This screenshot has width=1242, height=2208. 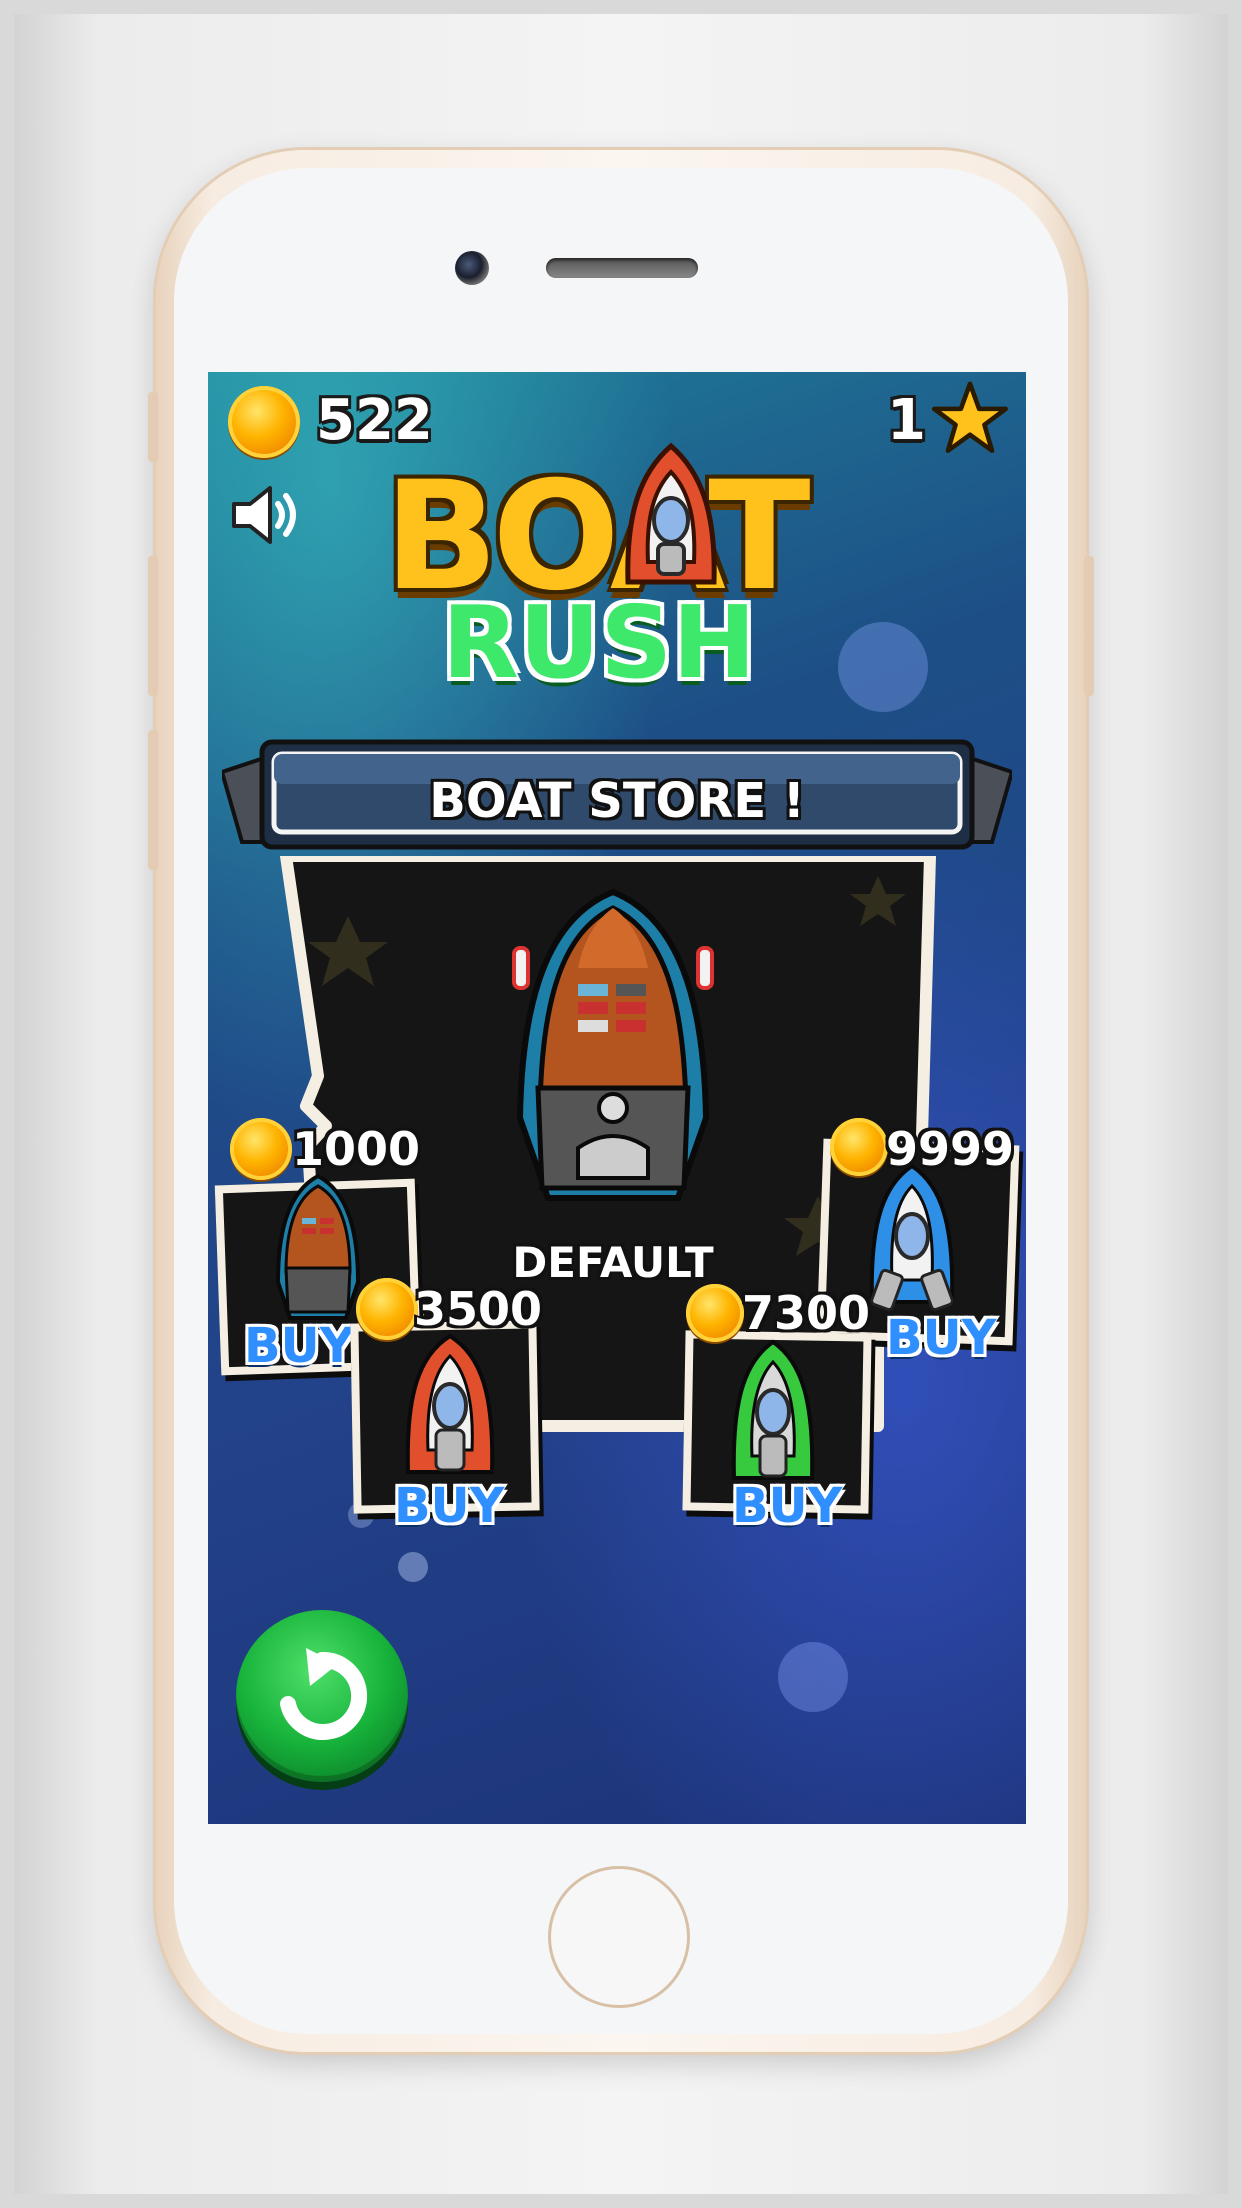 I want to click on logo-boat-icon, so click(x=671, y=513).